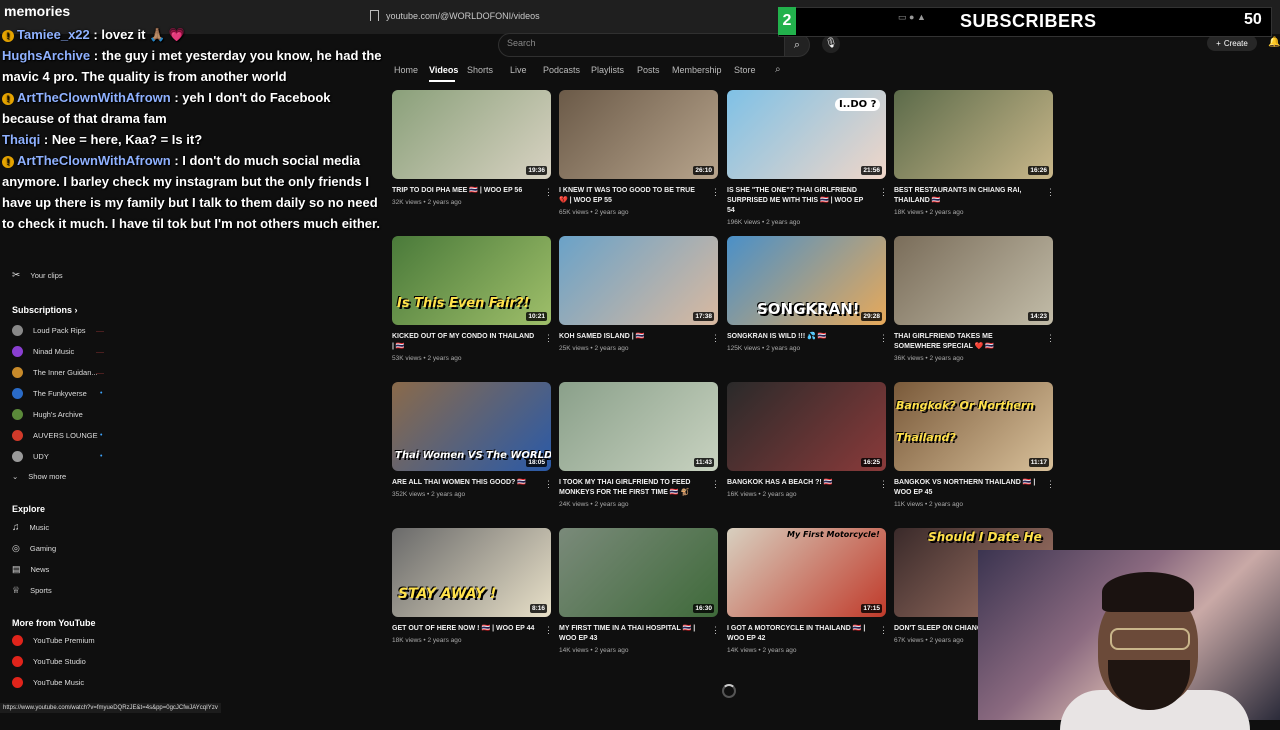 The image size is (1280, 730). What do you see at coordinates (806, 572) in the screenshot?
I see `video-thumbnail: My First Motorcycle! 17:15` at bounding box center [806, 572].